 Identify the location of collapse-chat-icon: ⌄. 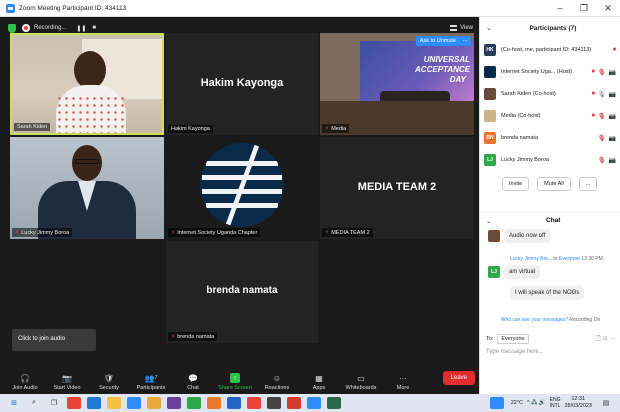
(488, 221).